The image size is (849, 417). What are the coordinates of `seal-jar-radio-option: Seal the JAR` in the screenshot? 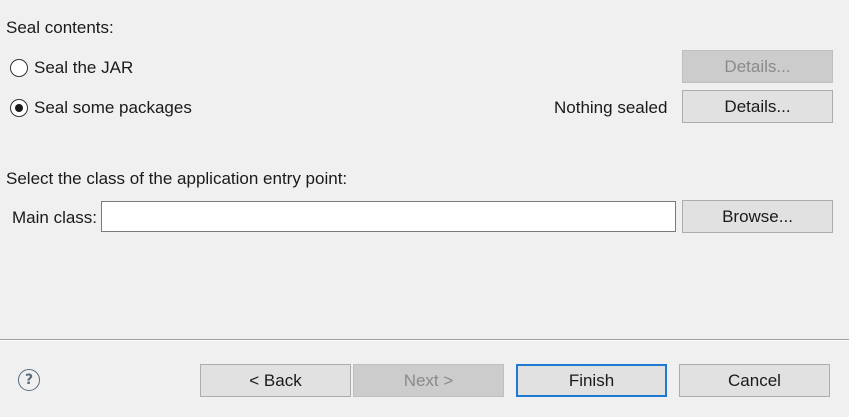 It's located at (71, 68).